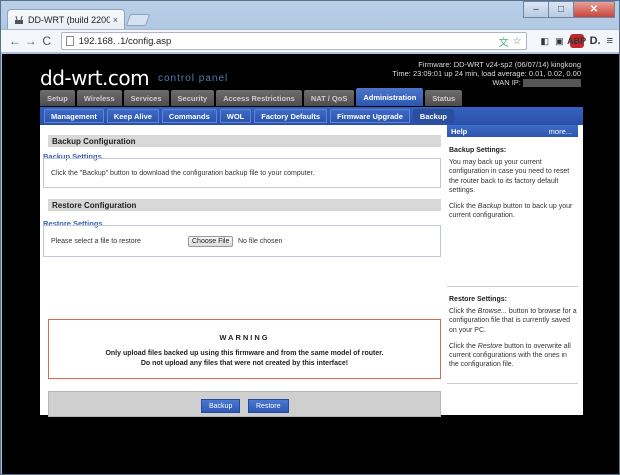 The image size is (620, 475). What do you see at coordinates (260, 241) in the screenshot?
I see `no-file-chosen-text: No file chosen` at bounding box center [260, 241].